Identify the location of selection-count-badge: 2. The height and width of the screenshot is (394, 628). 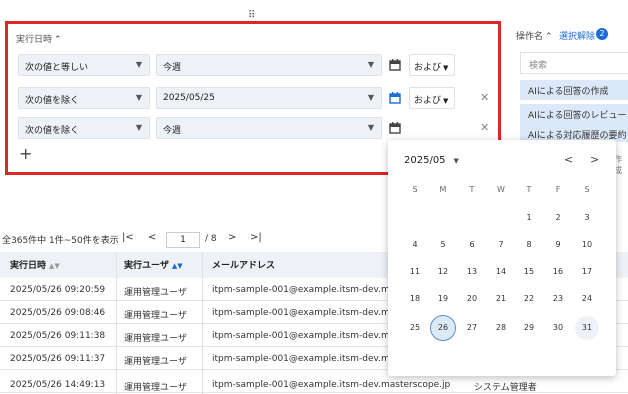
(602, 34).